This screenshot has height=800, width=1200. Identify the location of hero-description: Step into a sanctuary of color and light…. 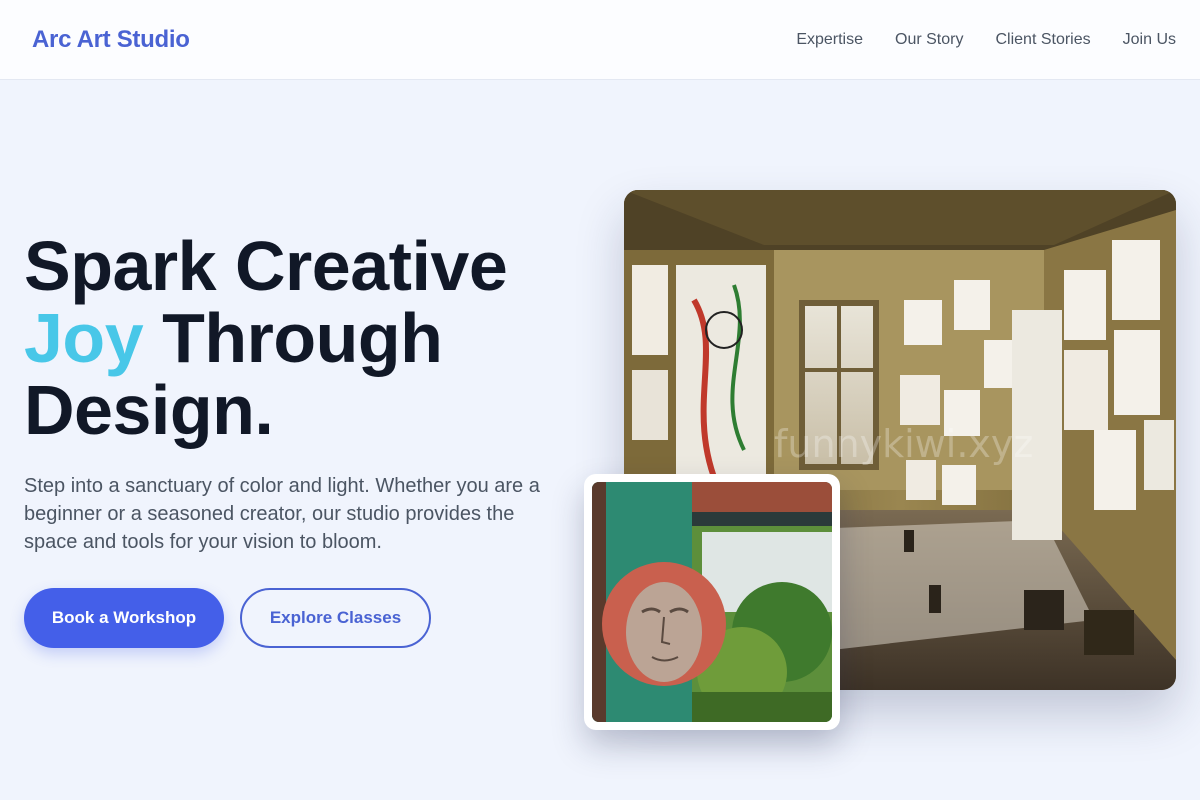
(282, 514).